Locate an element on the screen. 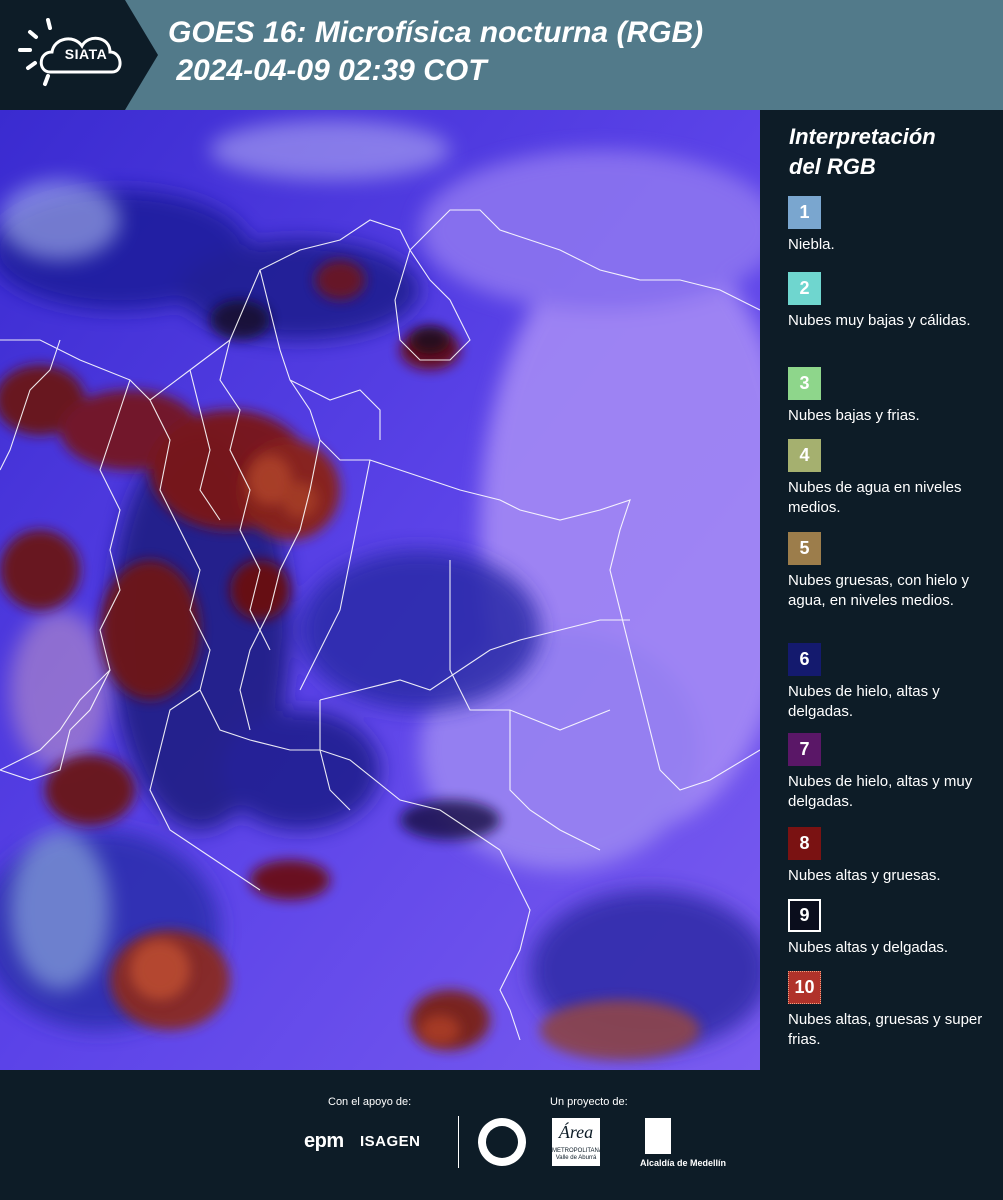  legend-item-7: 7 Nubes de hielo, altas y muy delgadas. is located at coordinates (890, 772).